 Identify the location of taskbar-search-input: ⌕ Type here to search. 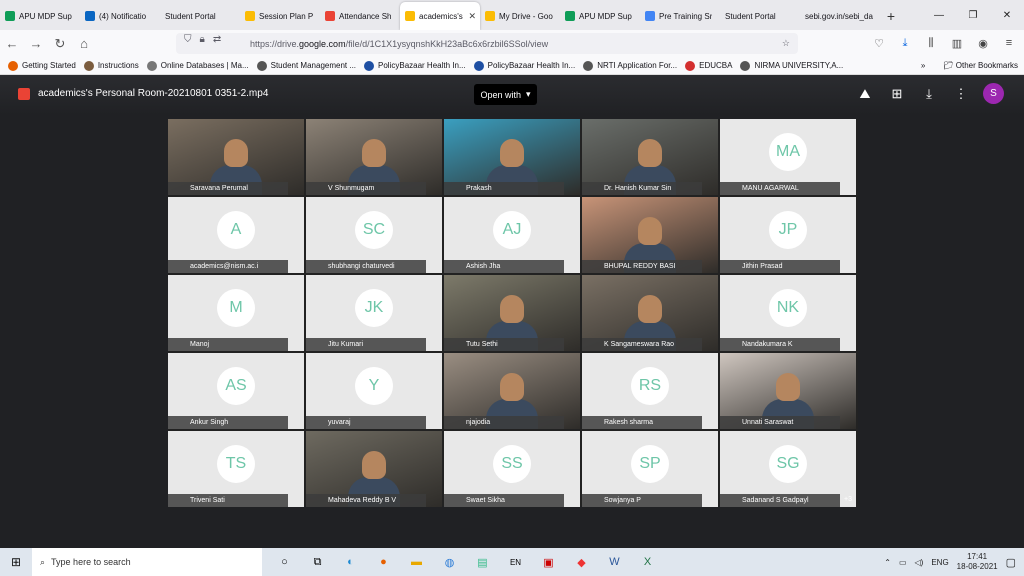
(147, 562).